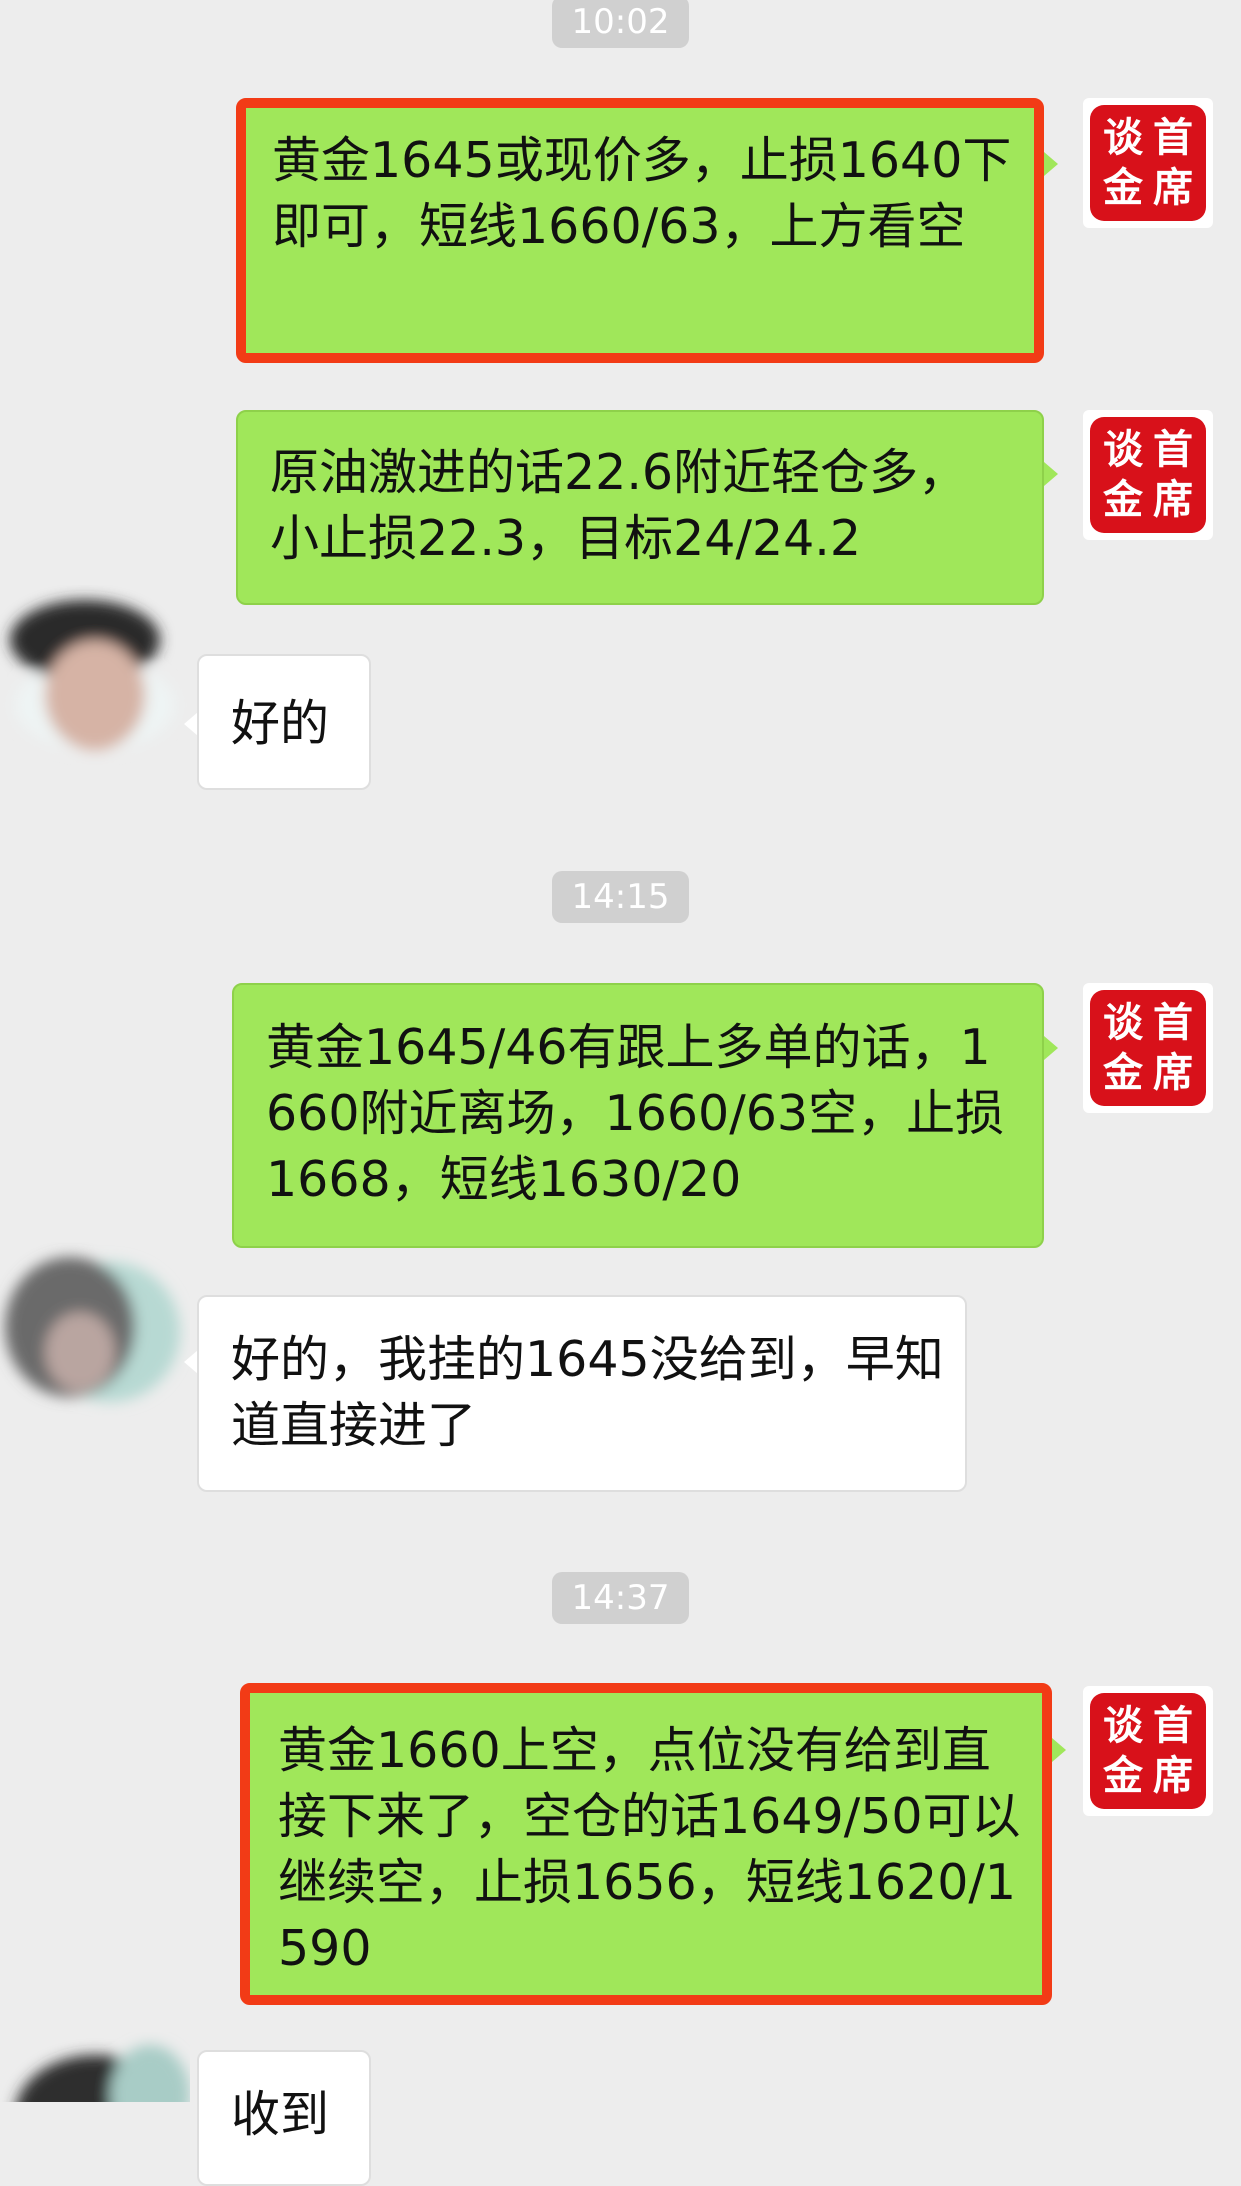 This screenshot has width=1241, height=2186. Describe the element at coordinates (619, 505) in the screenshot. I see `message-text: 原油激进的话22.6附近轻仓多，小止损22.3，目标24/24.2` at that location.